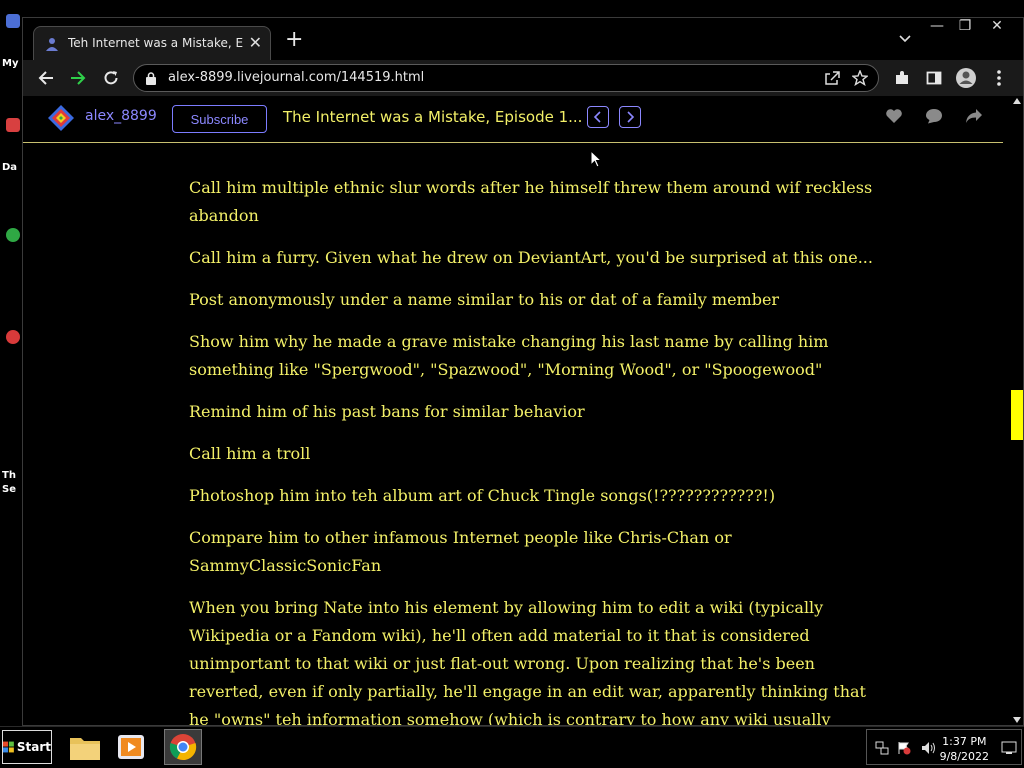 Image resolution: width=1024 pixels, height=768 pixels. Describe the element at coordinates (1009, 748) in the screenshot. I see `show-desktop-icon` at that location.